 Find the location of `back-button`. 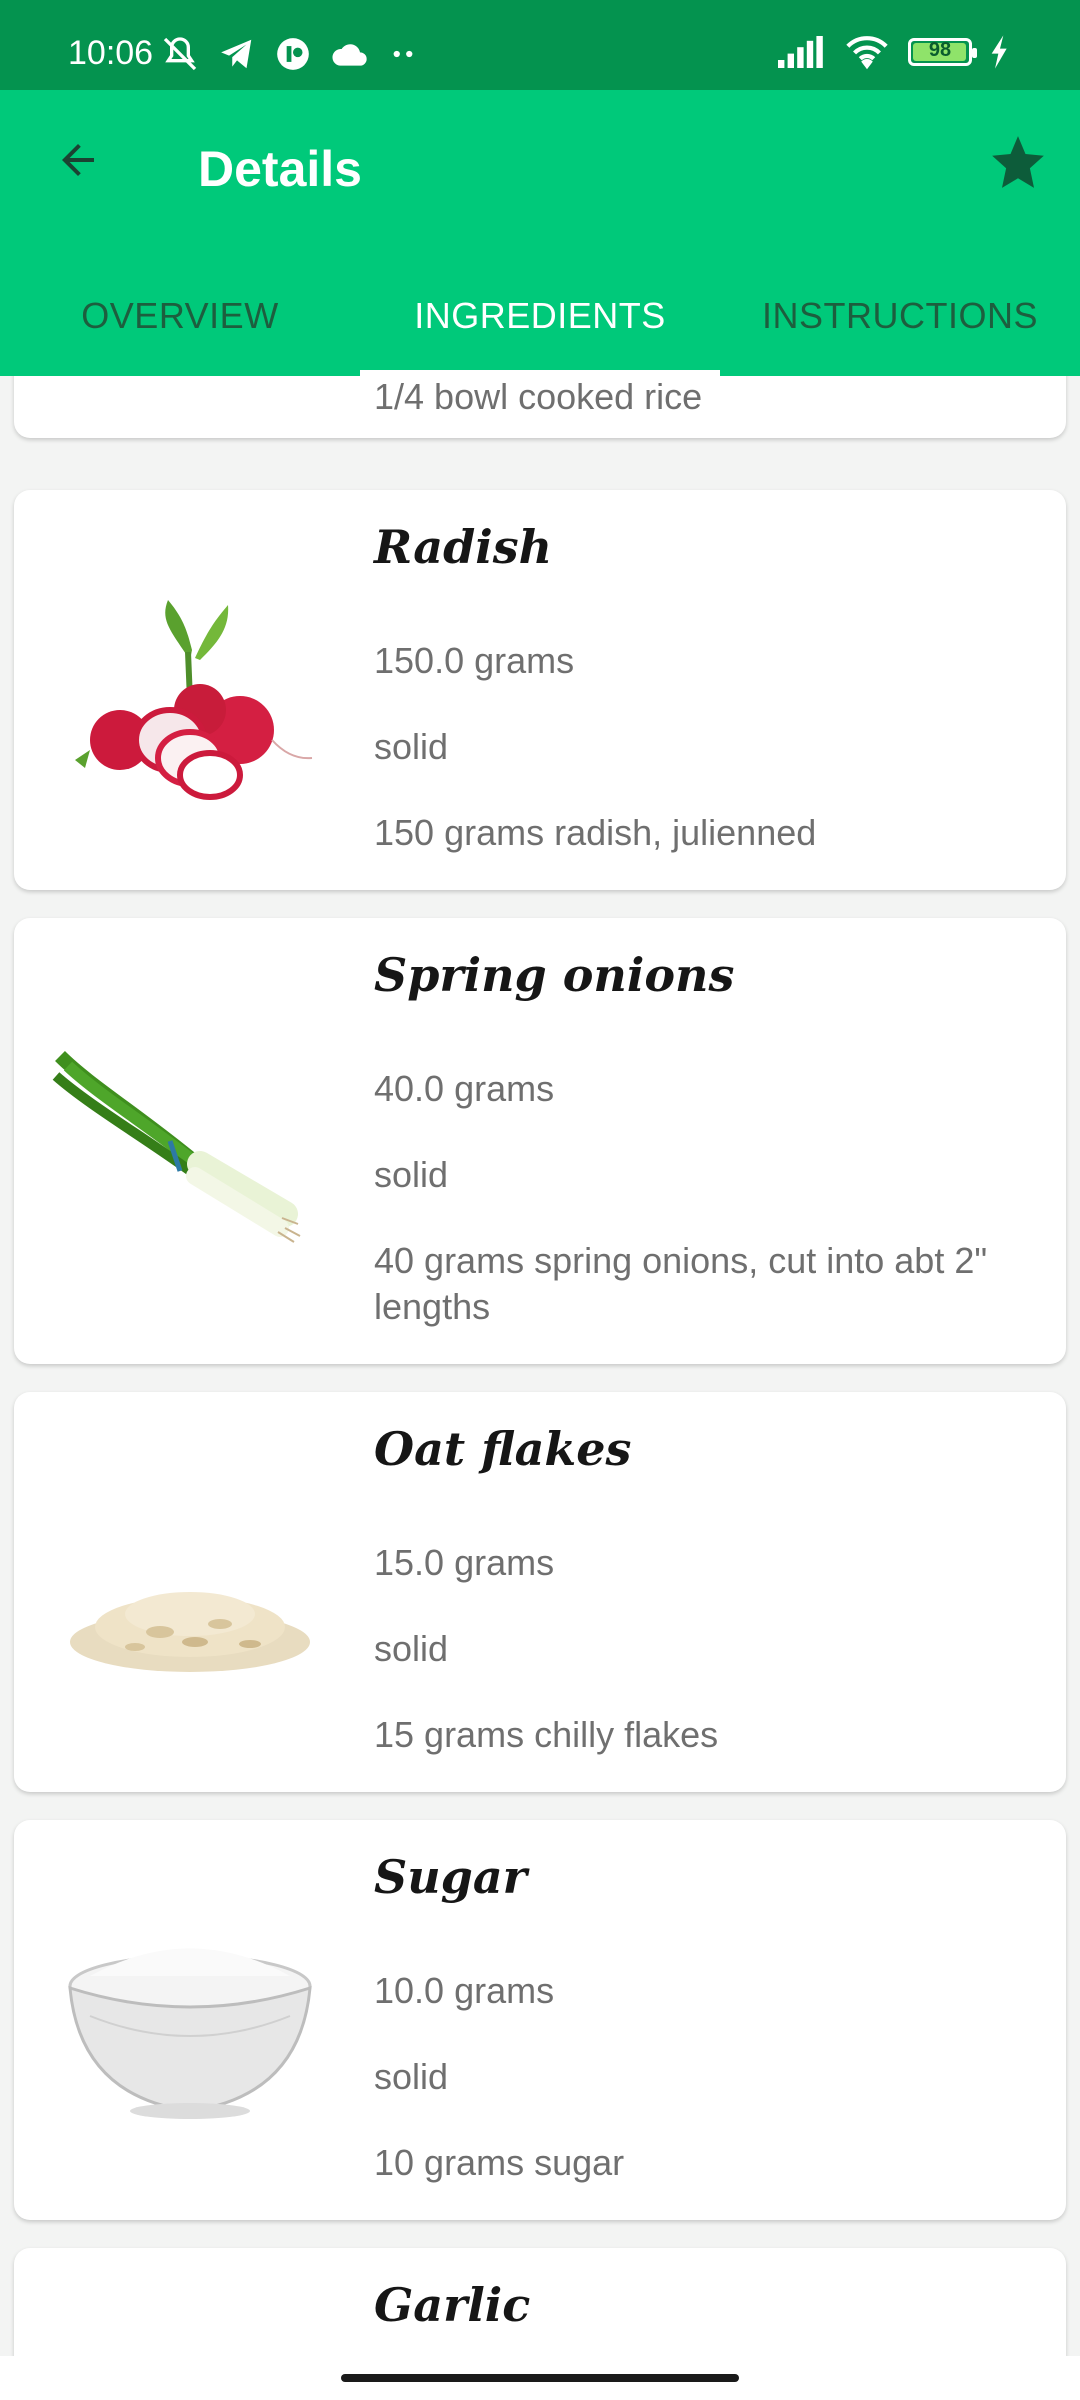

back-button is located at coordinates (78, 160).